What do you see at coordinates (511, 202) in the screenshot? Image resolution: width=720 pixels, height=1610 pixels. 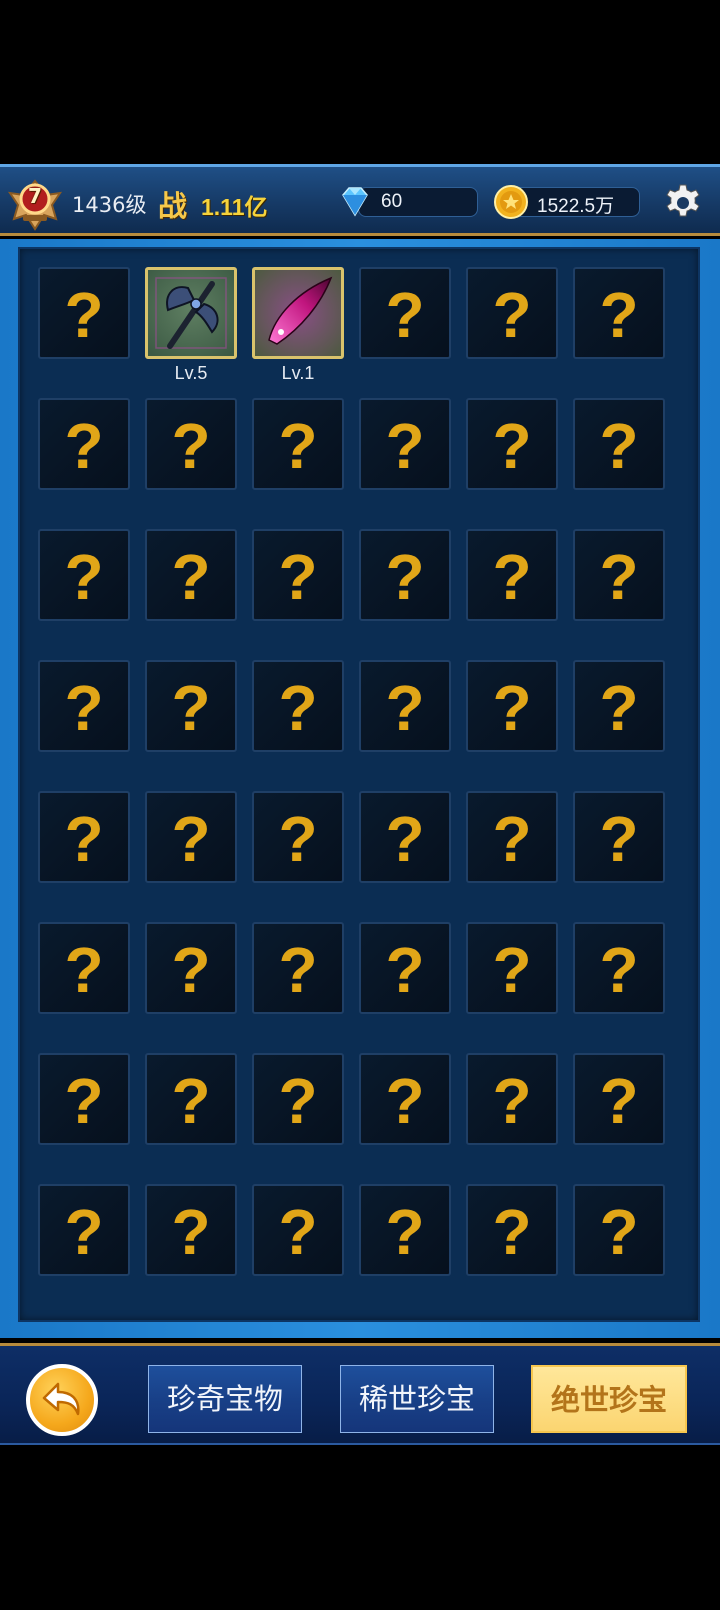 I see `gold-coin-icon` at bounding box center [511, 202].